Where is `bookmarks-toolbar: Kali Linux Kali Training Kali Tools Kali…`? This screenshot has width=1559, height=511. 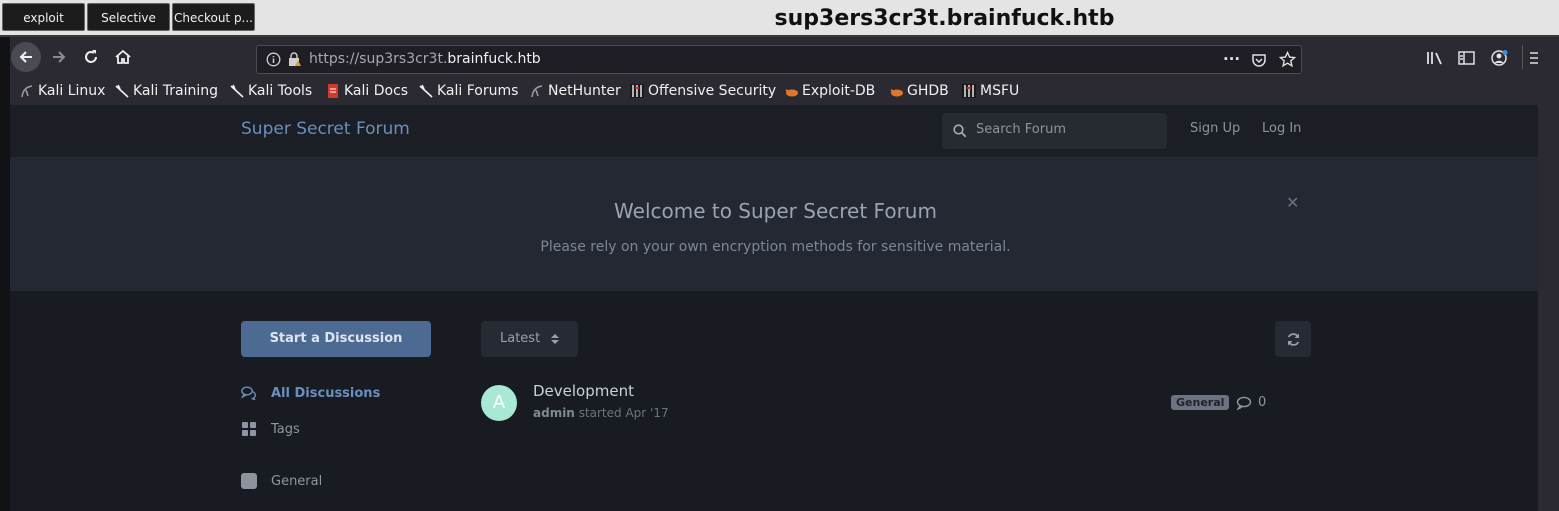
bookmarks-toolbar: Kali Linux Kali Training Kali Tools Kali… is located at coordinates (774, 91).